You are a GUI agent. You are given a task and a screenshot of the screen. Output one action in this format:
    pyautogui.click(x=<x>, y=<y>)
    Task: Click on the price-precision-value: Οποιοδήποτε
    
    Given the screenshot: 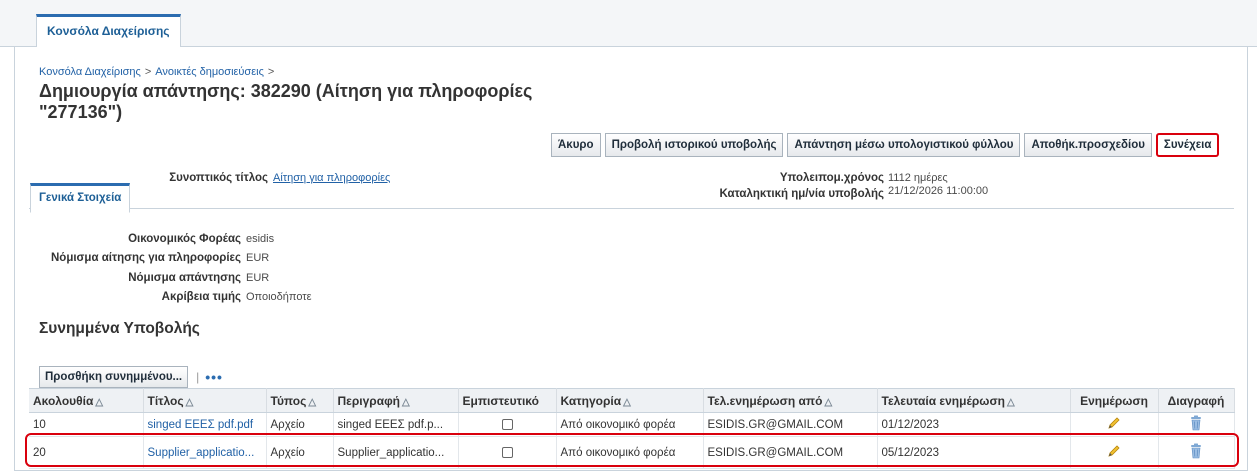 What is the action you would take?
    pyautogui.click(x=279, y=297)
    